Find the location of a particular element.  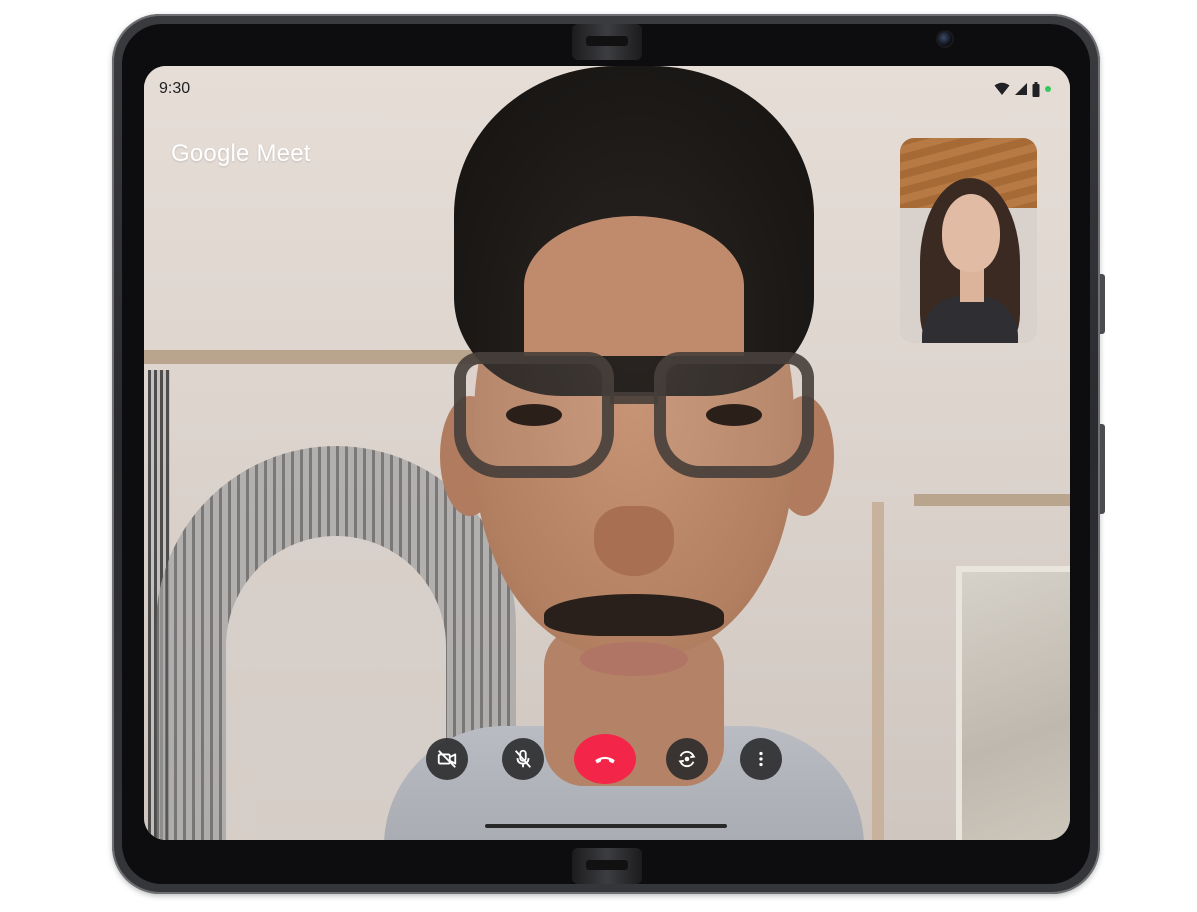

background-frame-edge-right is located at coordinates (992, 500).